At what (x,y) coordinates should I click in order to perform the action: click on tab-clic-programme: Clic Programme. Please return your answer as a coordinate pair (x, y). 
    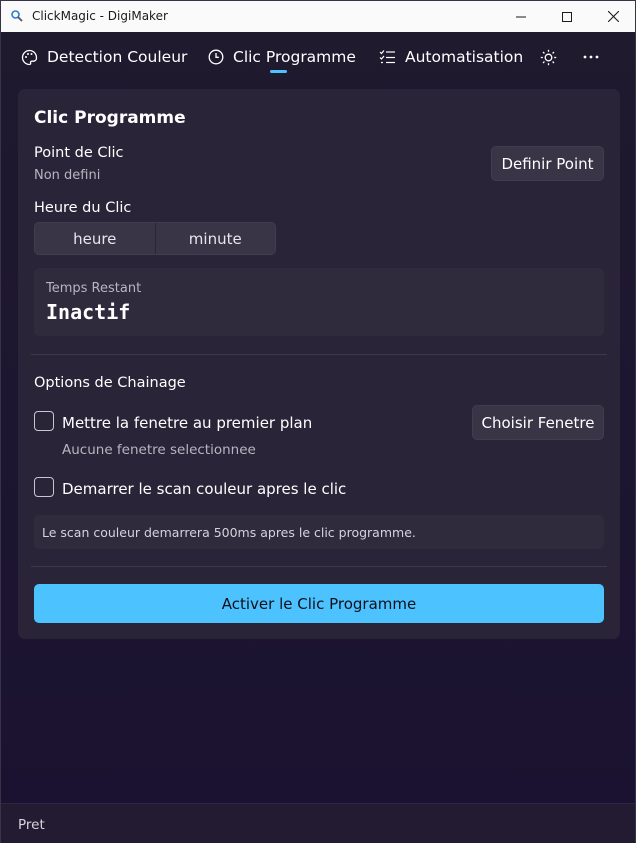
    Looking at the image, I should click on (282, 57).